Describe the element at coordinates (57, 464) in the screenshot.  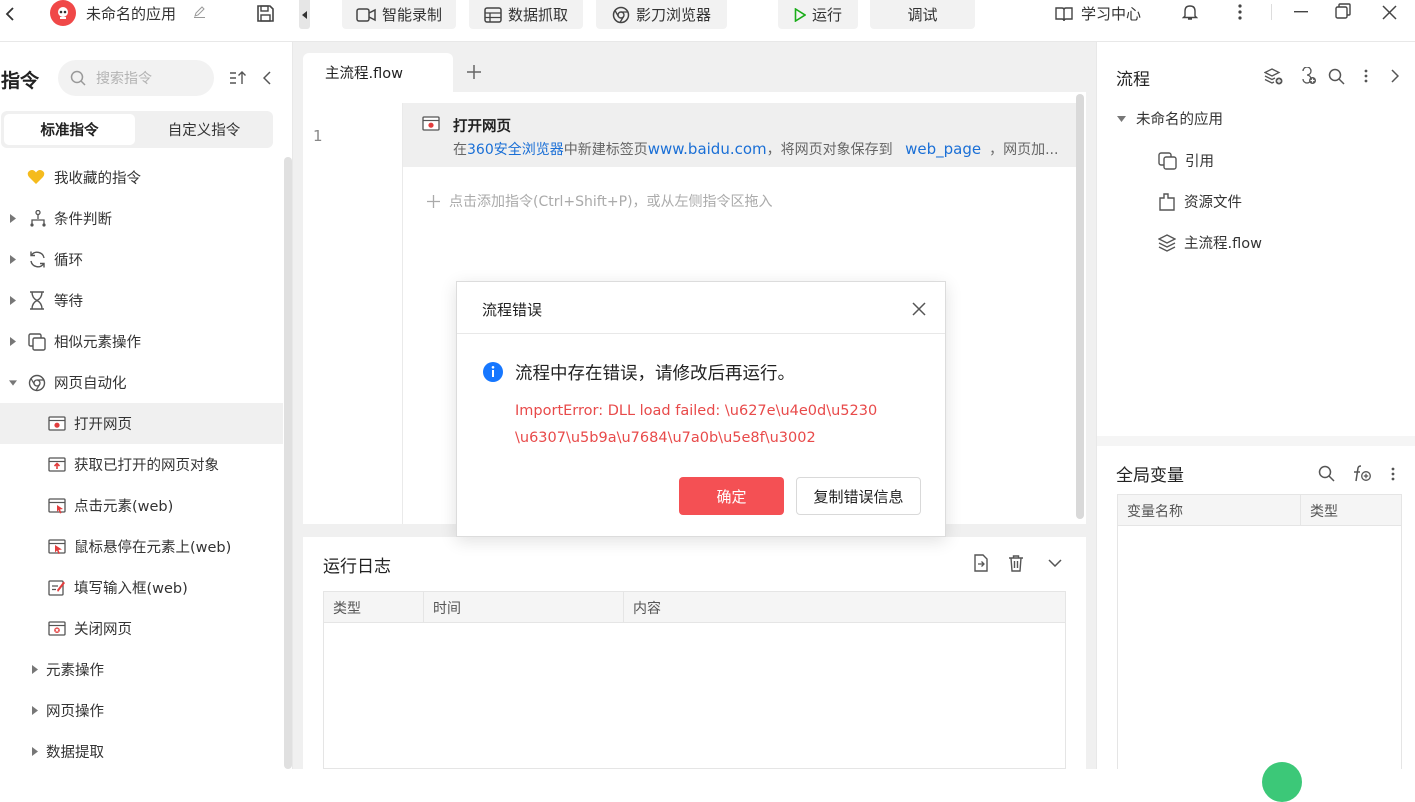
I see `get-webpage-icon` at that location.